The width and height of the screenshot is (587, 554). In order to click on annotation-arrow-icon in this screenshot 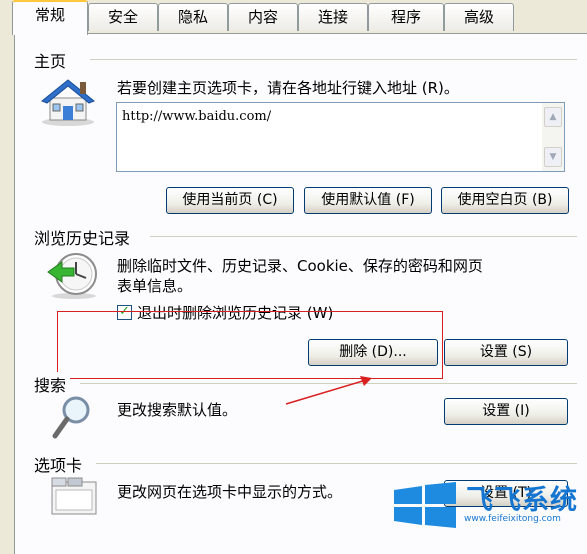, I will do `click(328, 390)`.